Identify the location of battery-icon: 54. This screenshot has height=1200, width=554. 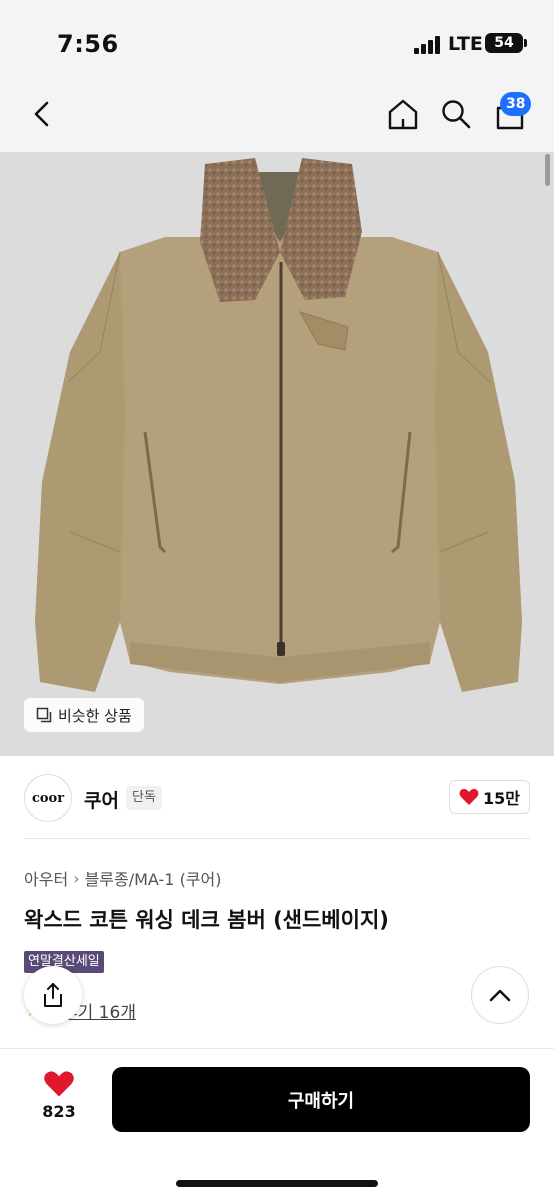
(506, 43).